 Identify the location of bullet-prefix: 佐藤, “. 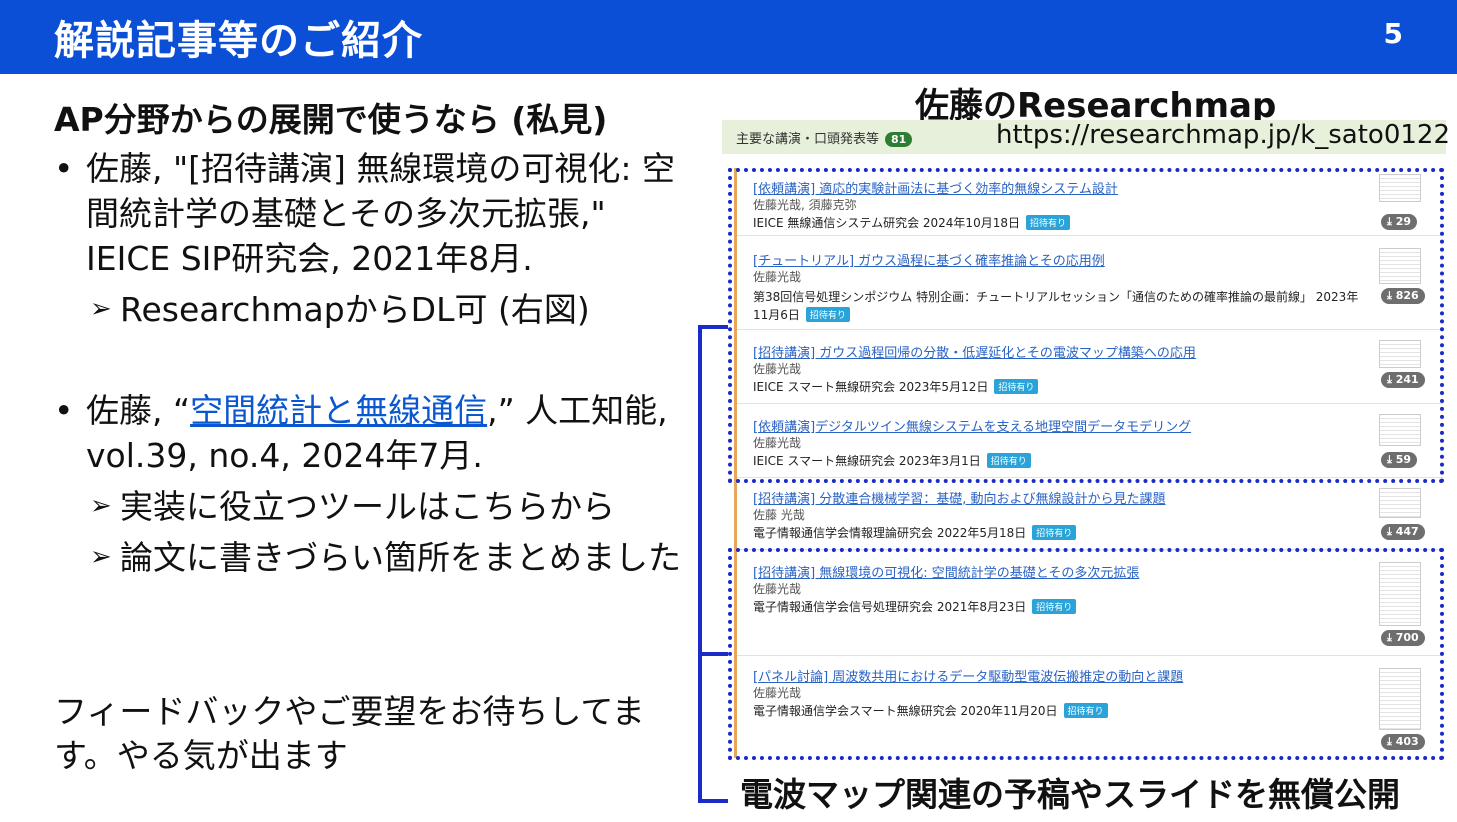
(138, 410).